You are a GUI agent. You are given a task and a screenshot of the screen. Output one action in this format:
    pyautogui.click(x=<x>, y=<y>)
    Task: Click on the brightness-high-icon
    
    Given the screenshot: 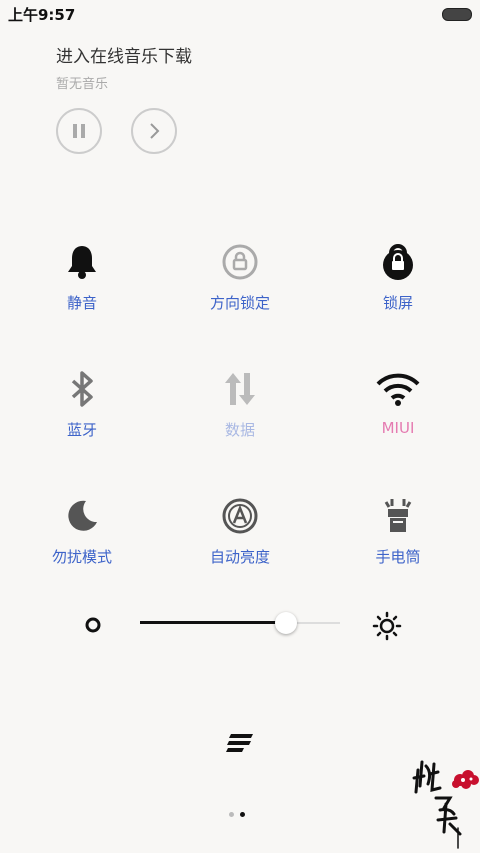 What is the action you would take?
    pyautogui.click(x=387, y=626)
    